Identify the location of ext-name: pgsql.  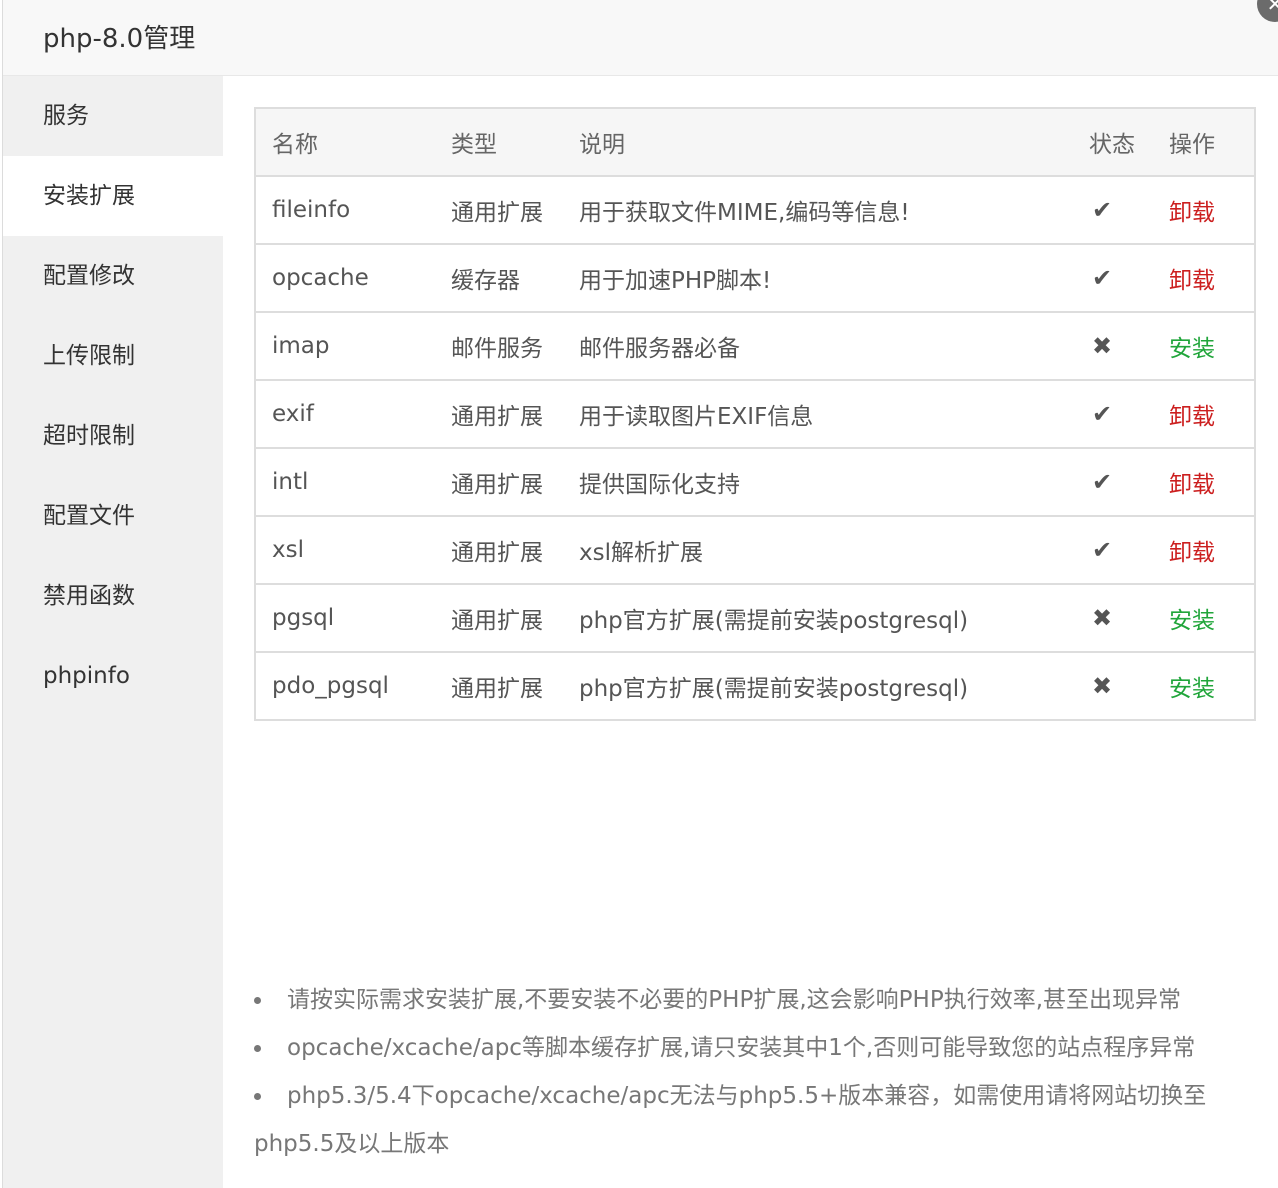
(345, 618).